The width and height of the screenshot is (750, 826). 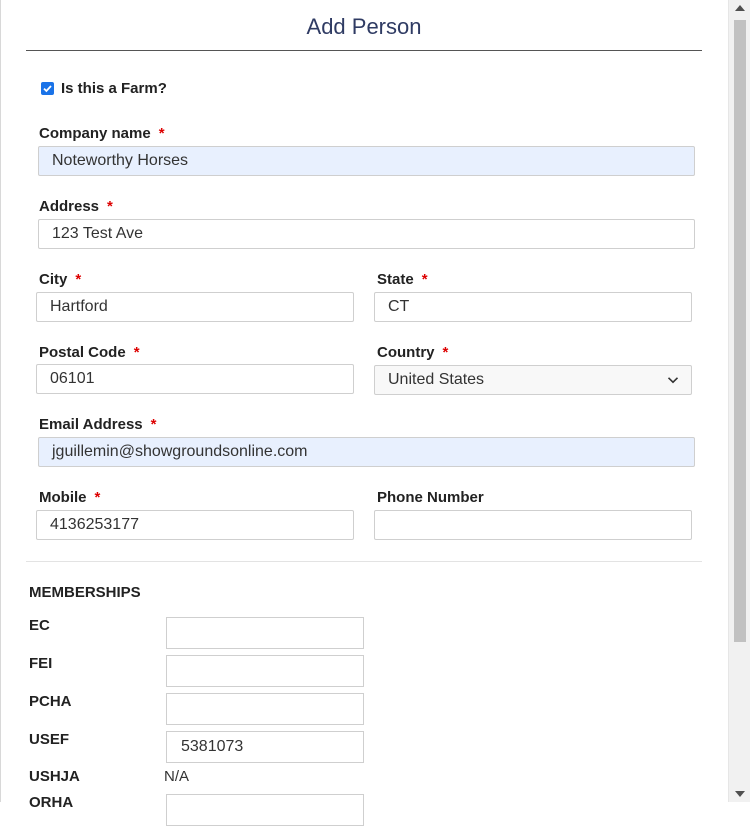 What do you see at coordinates (95, 133) in the screenshot?
I see `company-name-label-text: Company name` at bounding box center [95, 133].